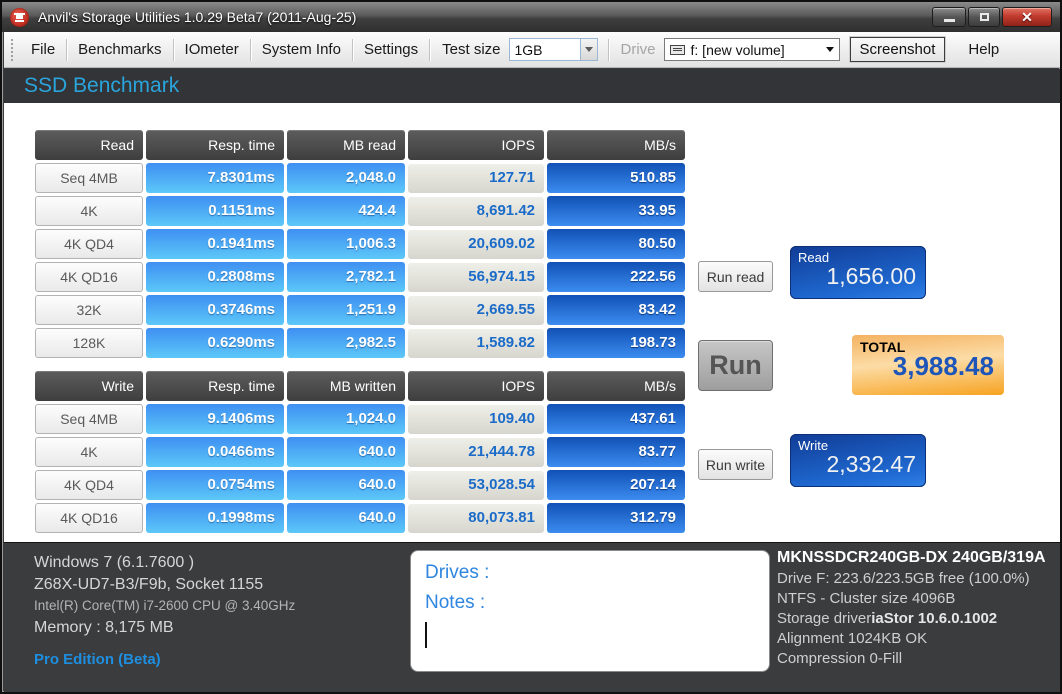  Describe the element at coordinates (215, 419) in the screenshot. I see `cell-resp-time: 9.1406ms` at that location.